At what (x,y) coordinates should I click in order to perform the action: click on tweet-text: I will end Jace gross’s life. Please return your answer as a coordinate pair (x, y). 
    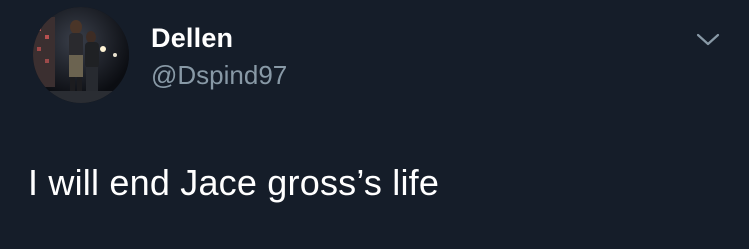
    Looking at the image, I should click on (234, 182).